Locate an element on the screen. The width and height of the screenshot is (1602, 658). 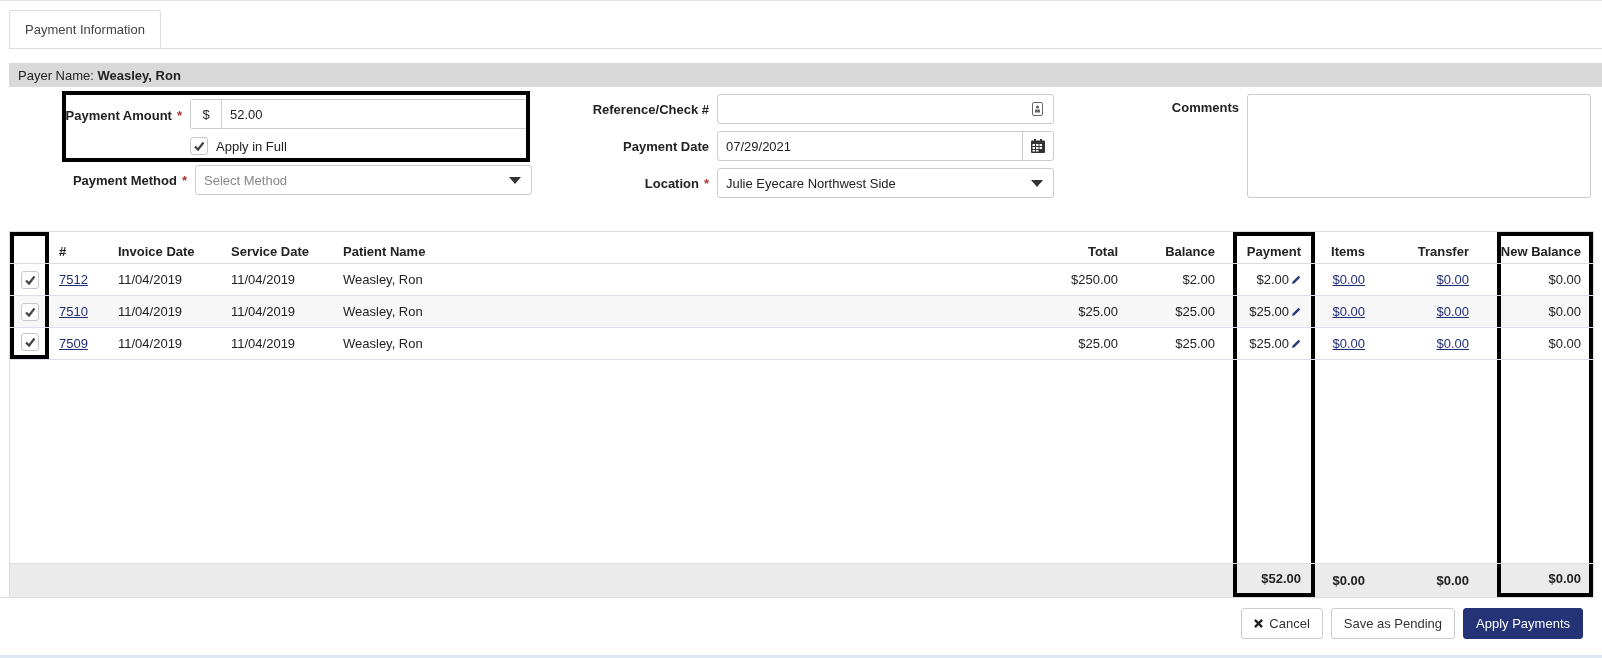
column-header: Service Date is located at coordinates (270, 252).